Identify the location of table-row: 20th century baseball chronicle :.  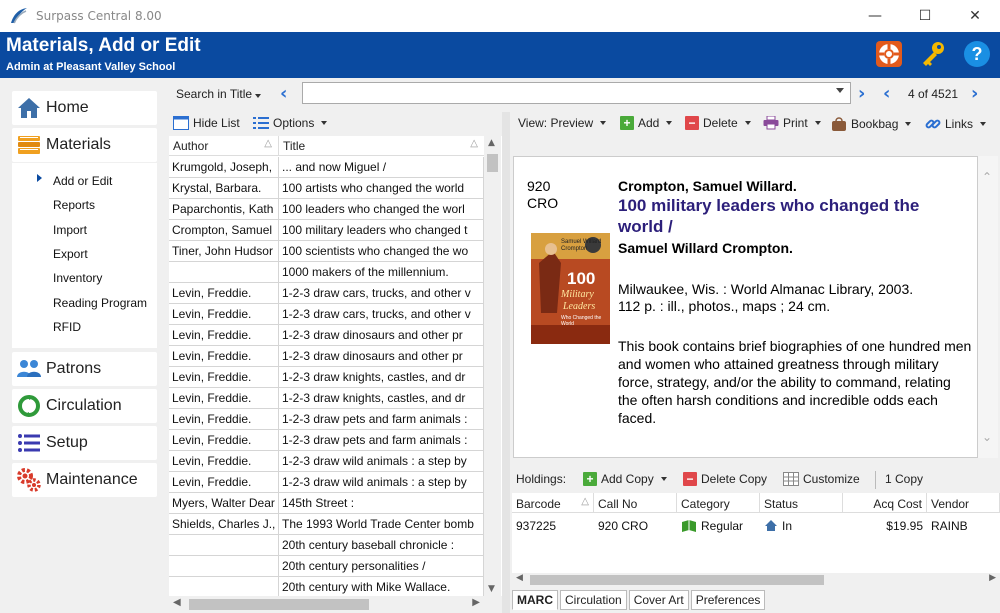
(326, 545).